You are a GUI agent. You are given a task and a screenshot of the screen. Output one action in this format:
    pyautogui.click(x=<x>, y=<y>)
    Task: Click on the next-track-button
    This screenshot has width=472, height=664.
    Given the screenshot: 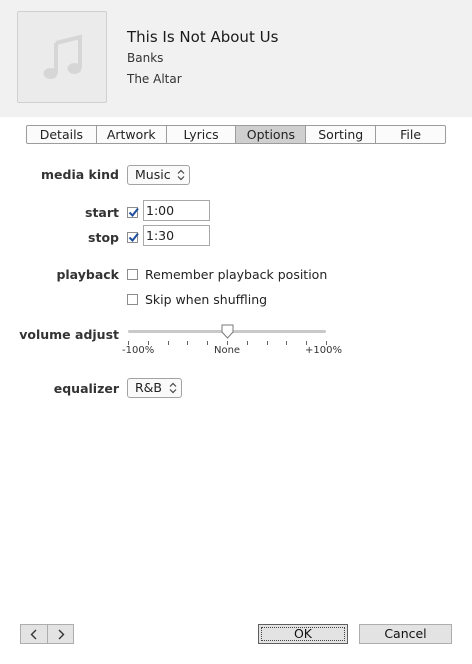 What is the action you would take?
    pyautogui.click(x=60, y=634)
    